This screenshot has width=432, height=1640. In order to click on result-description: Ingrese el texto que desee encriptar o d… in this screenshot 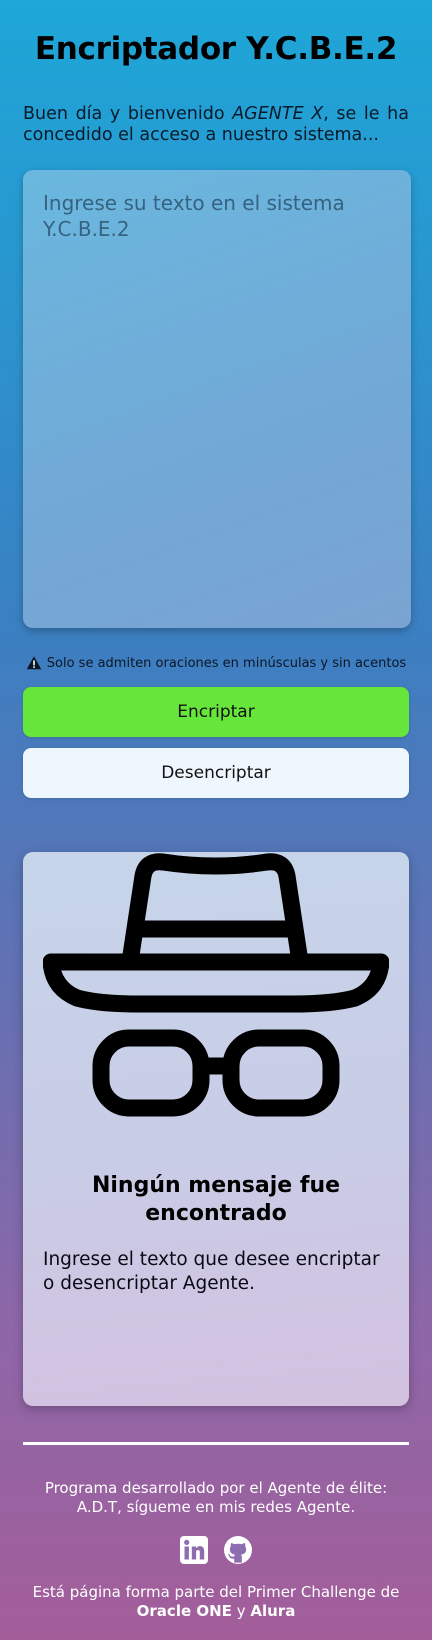, I will do `click(211, 1271)`.